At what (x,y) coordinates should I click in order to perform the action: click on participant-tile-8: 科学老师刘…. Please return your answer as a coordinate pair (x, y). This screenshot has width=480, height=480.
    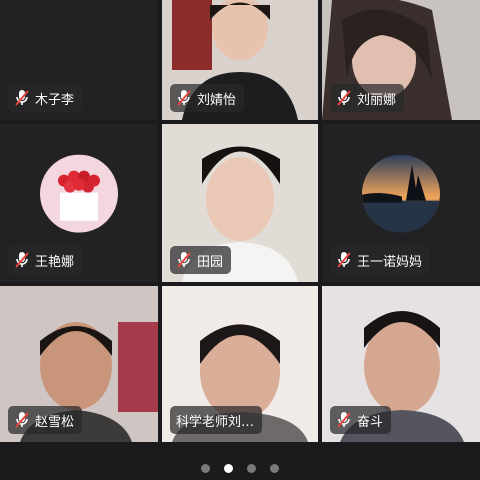
    Looking at the image, I should click on (240, 364).